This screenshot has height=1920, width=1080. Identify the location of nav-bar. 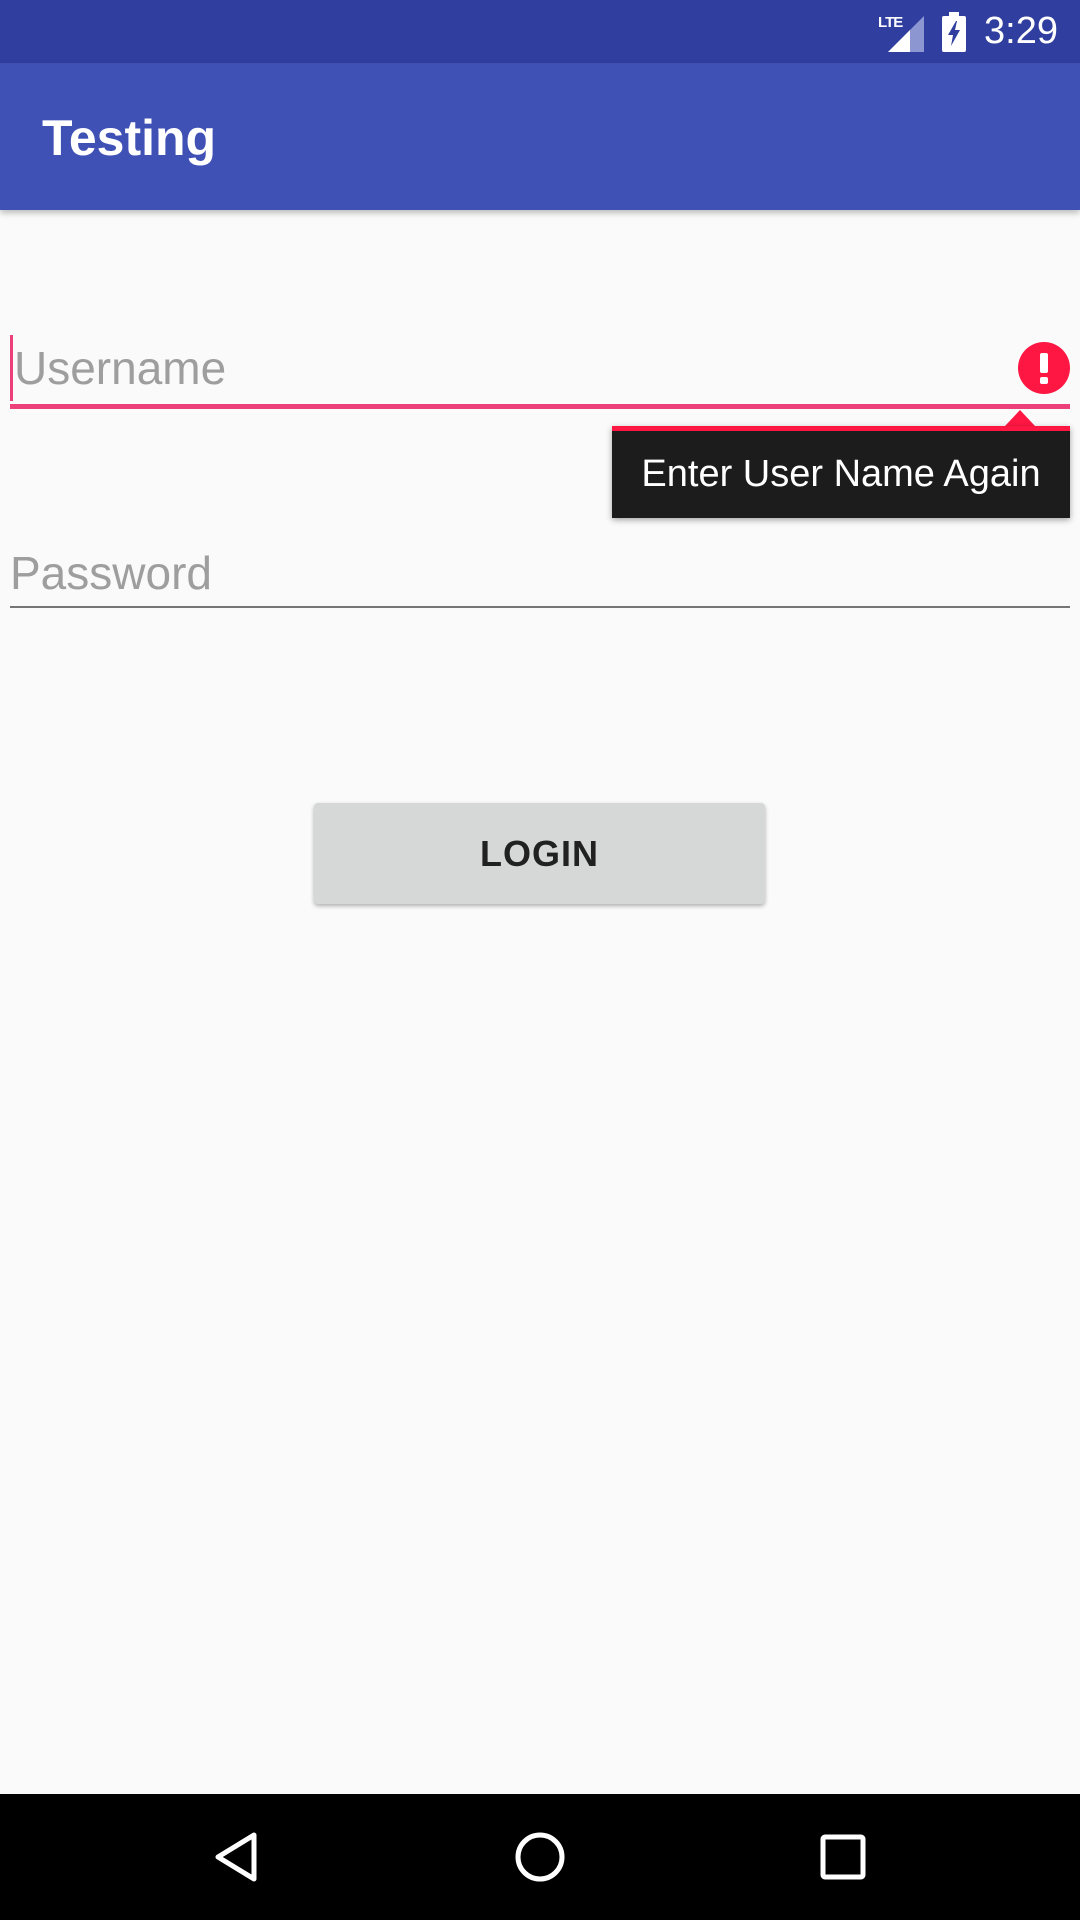
(540, 1857).